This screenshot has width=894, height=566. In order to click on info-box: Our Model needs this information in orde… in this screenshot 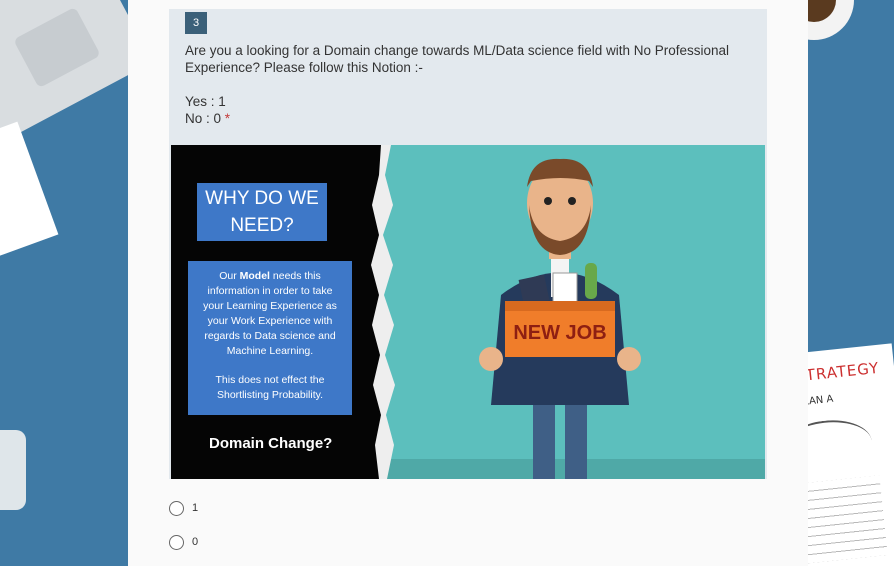, I will do `click(270, 338)`.